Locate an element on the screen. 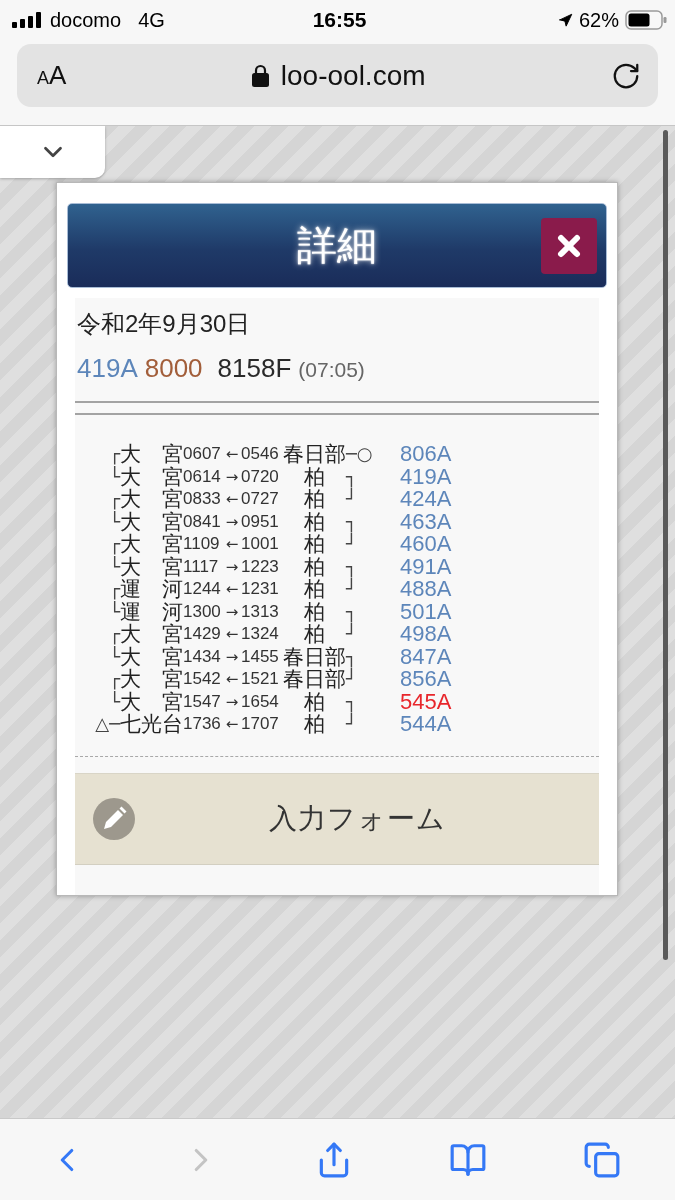 The width and height of the screenshot is (675, 1200). battery-icon is located at coordinates (646, 20).